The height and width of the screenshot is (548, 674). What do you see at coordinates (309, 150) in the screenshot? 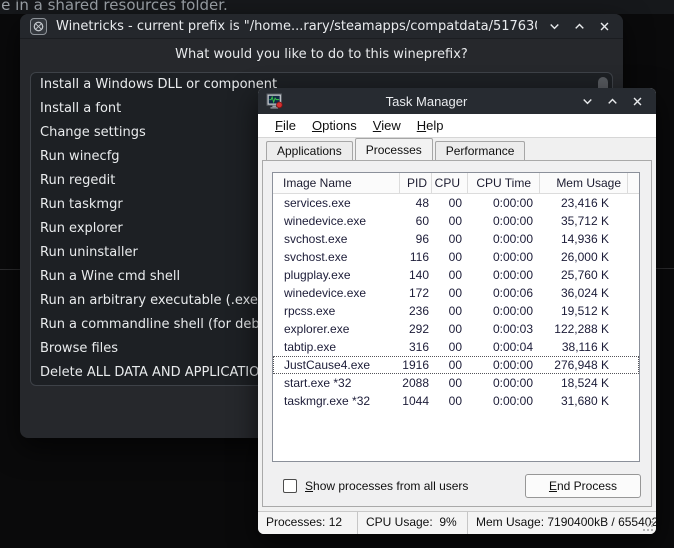
I see `tab-applications: Applications` at bounding box center [309, 150].